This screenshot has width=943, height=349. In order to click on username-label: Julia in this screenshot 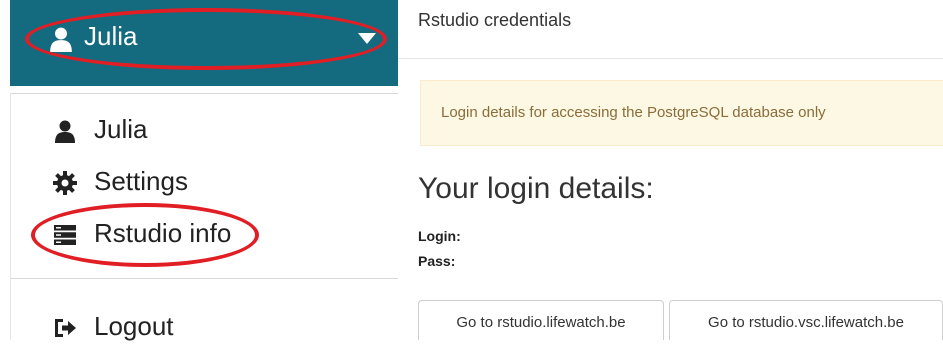, I will do `click(111, 36)`.